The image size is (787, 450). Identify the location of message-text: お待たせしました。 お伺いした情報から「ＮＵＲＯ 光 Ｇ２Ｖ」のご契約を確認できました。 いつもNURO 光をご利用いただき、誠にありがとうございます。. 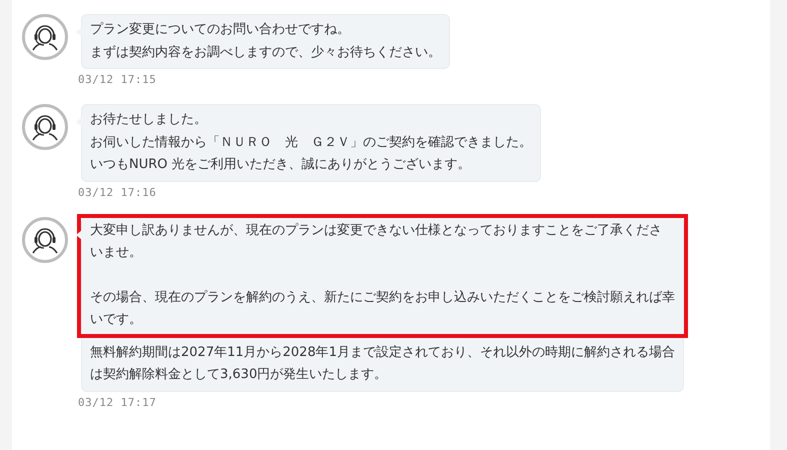
(311, 142).